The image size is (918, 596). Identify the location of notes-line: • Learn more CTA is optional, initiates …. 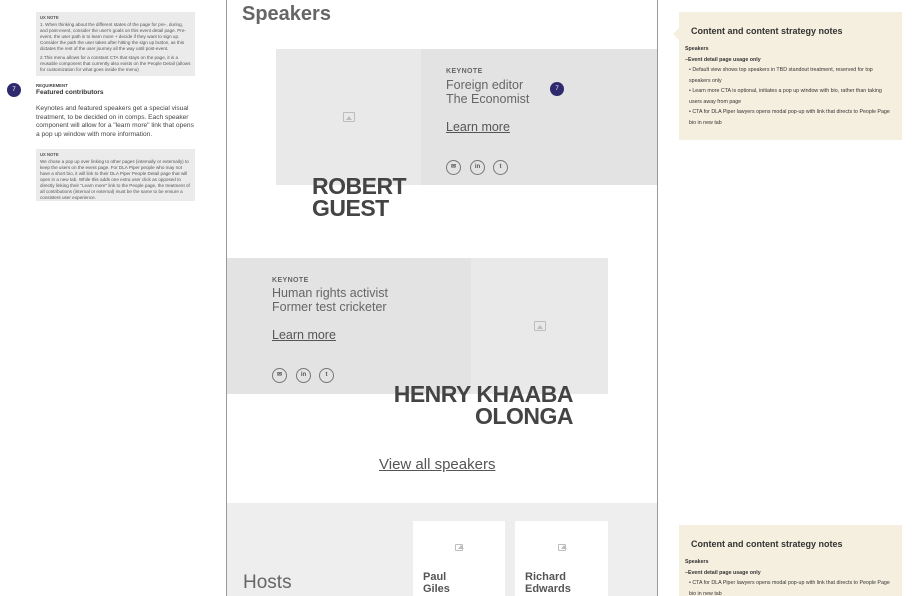
(785, 96).